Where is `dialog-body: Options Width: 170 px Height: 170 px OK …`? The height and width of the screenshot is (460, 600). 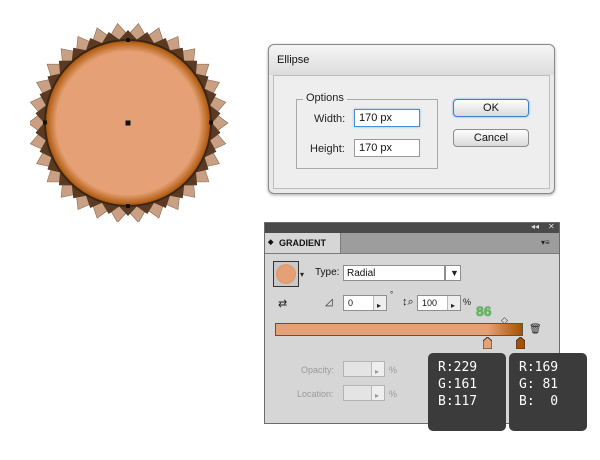
dialog-body: Options Width: 170 px Height: 170 px OK … is located at coordinates (411, 132).